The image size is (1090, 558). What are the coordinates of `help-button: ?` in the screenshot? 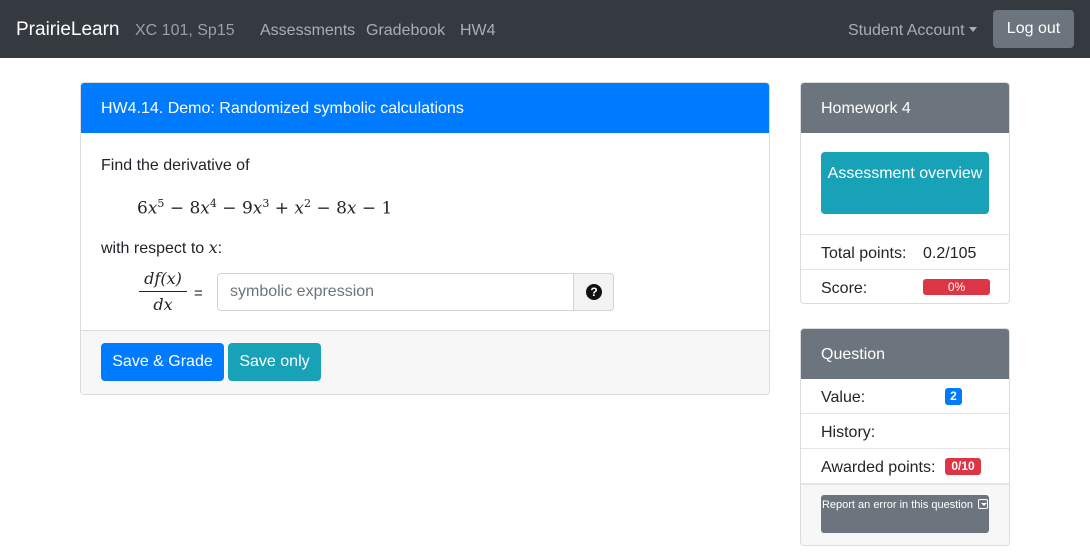 It's located at (593, 292).